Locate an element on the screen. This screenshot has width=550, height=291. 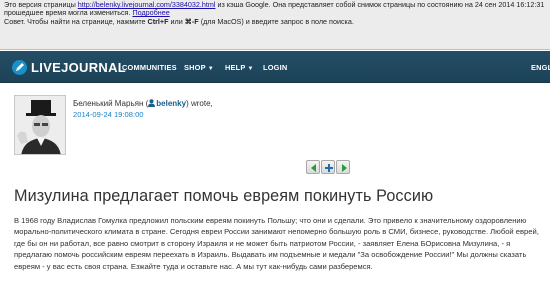
user-icon is located at coordinates (152, 103).